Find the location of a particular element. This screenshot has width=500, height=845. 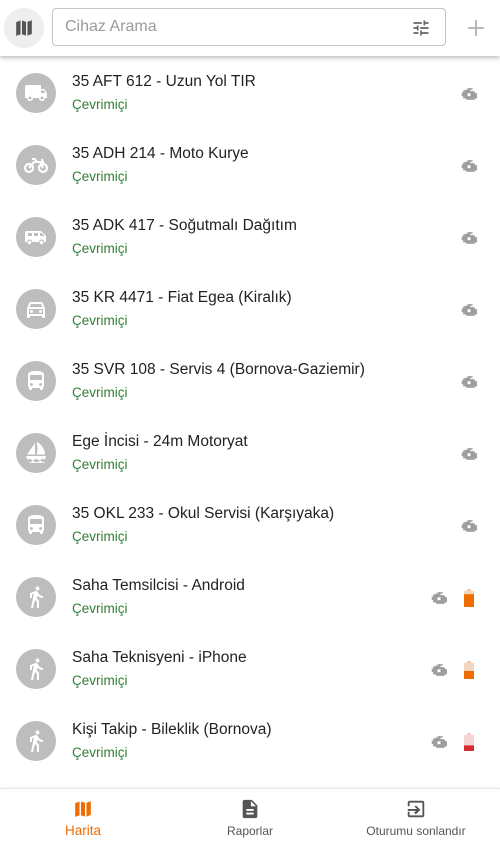

device-name: 35 SVR 108 - Servis 4 (Bornova-Gaziemir) is located at coordinates (218, 369).